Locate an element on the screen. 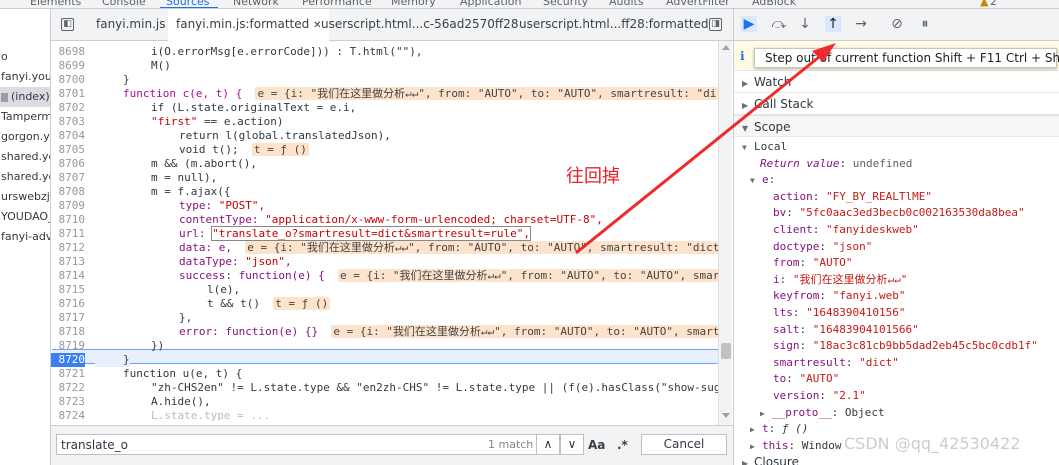 Image resolution: width=1059 pixels, height=465 pixels. toggle-navigator-icon: ◧ is located at coordinates (67, 24).